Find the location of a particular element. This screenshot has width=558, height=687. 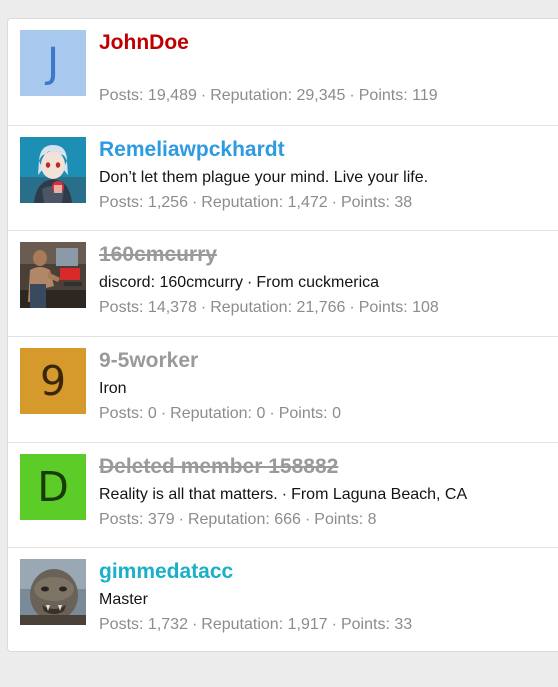

reputation-count: 1,472 is located at coordinates (307, 202).